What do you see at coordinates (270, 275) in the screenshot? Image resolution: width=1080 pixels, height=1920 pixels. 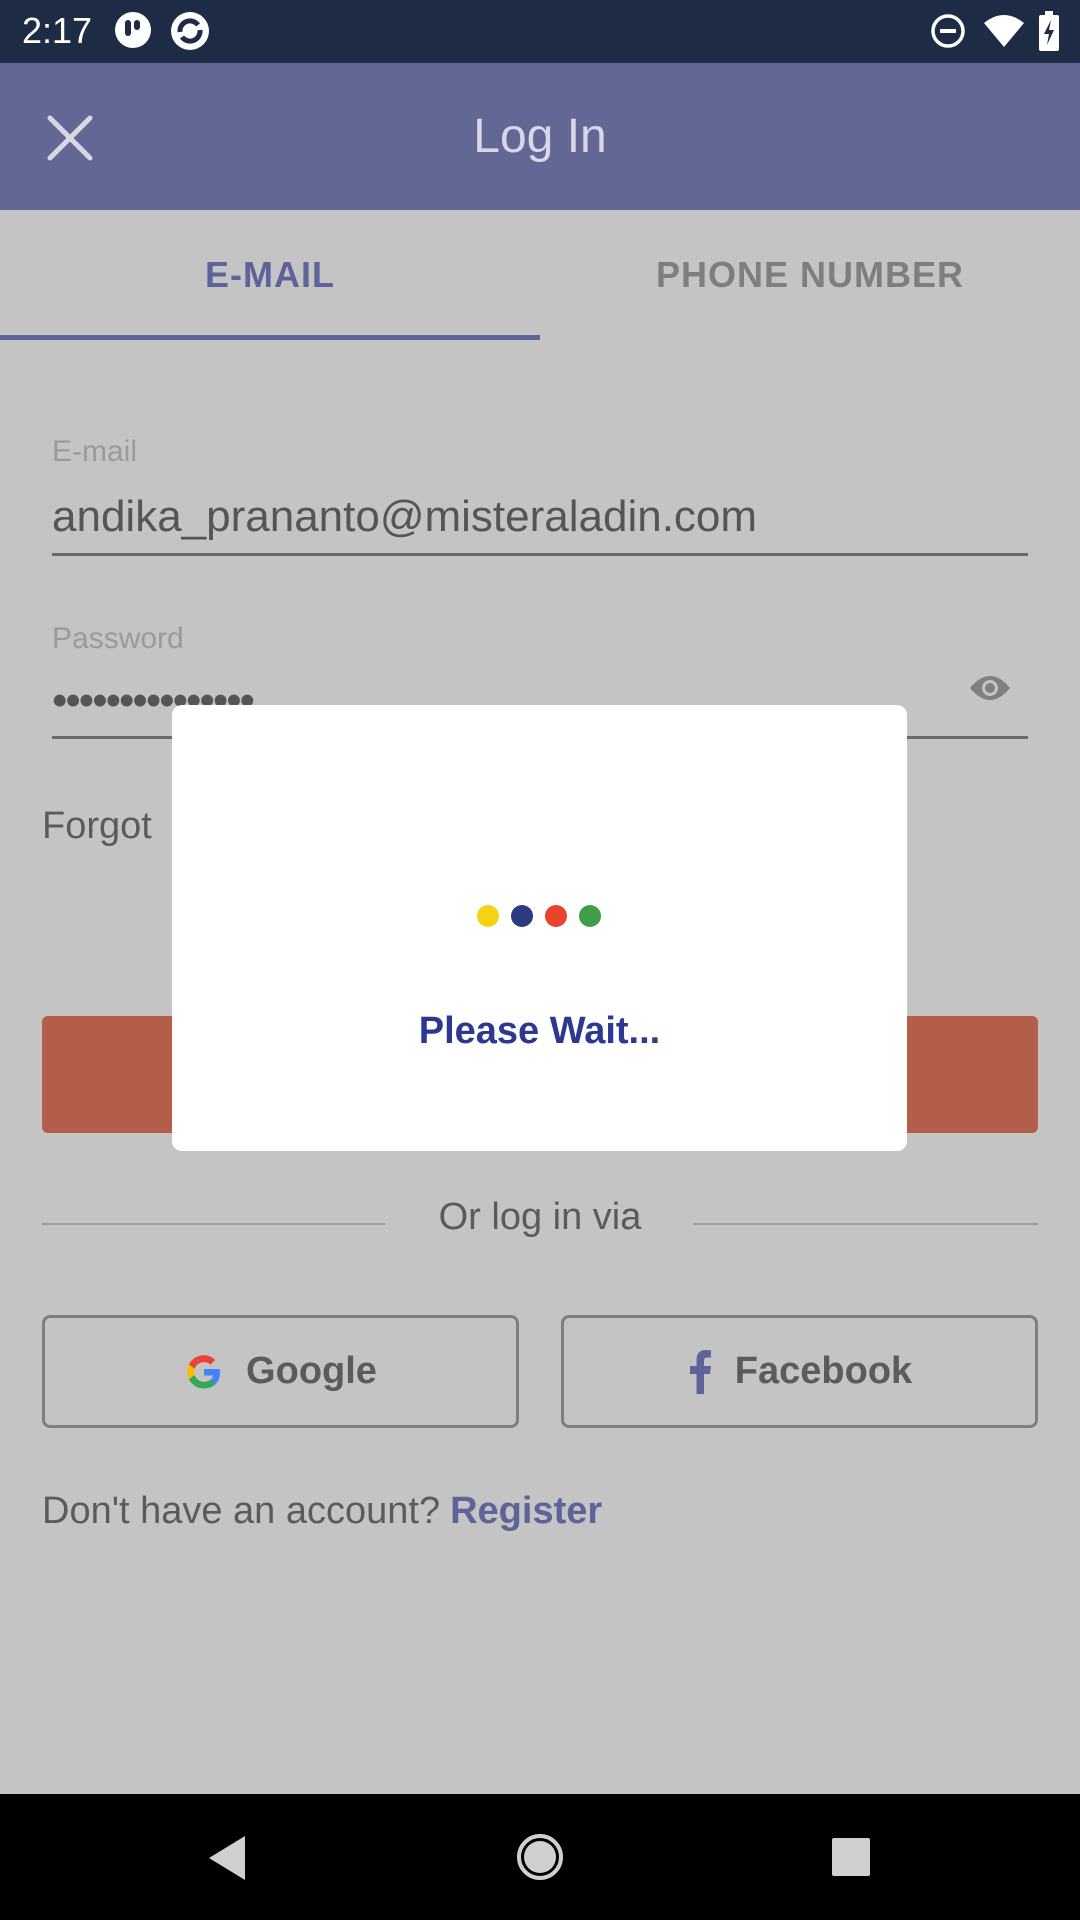 I see `tab-email: E-MAIL` at bounding box center [270, 275].